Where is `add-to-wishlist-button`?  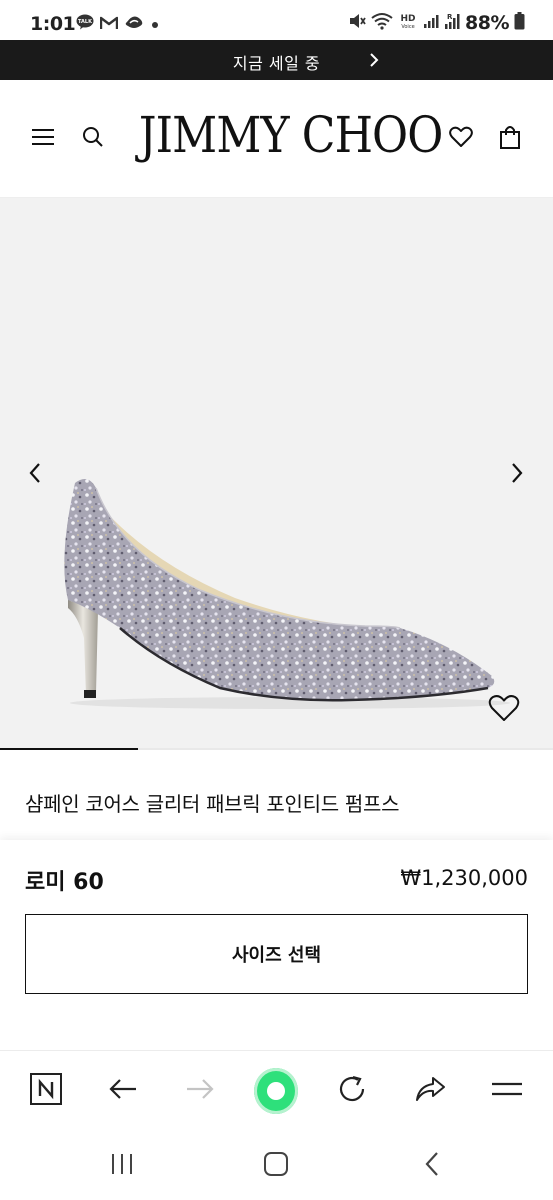
add-to-wishlist-button is located at coordinates (504, 710).